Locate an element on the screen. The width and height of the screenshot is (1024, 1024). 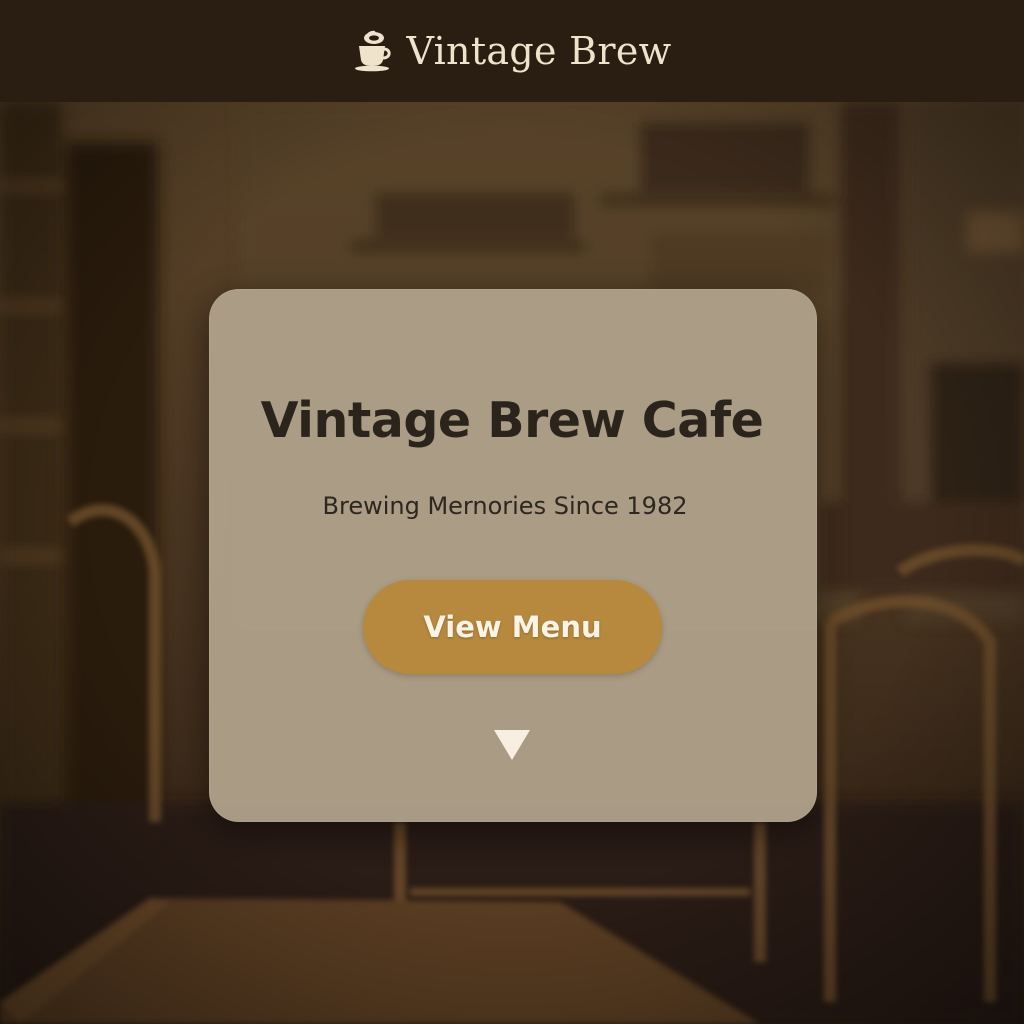
coffee-cup-icon is located at coordinates (374, 51).